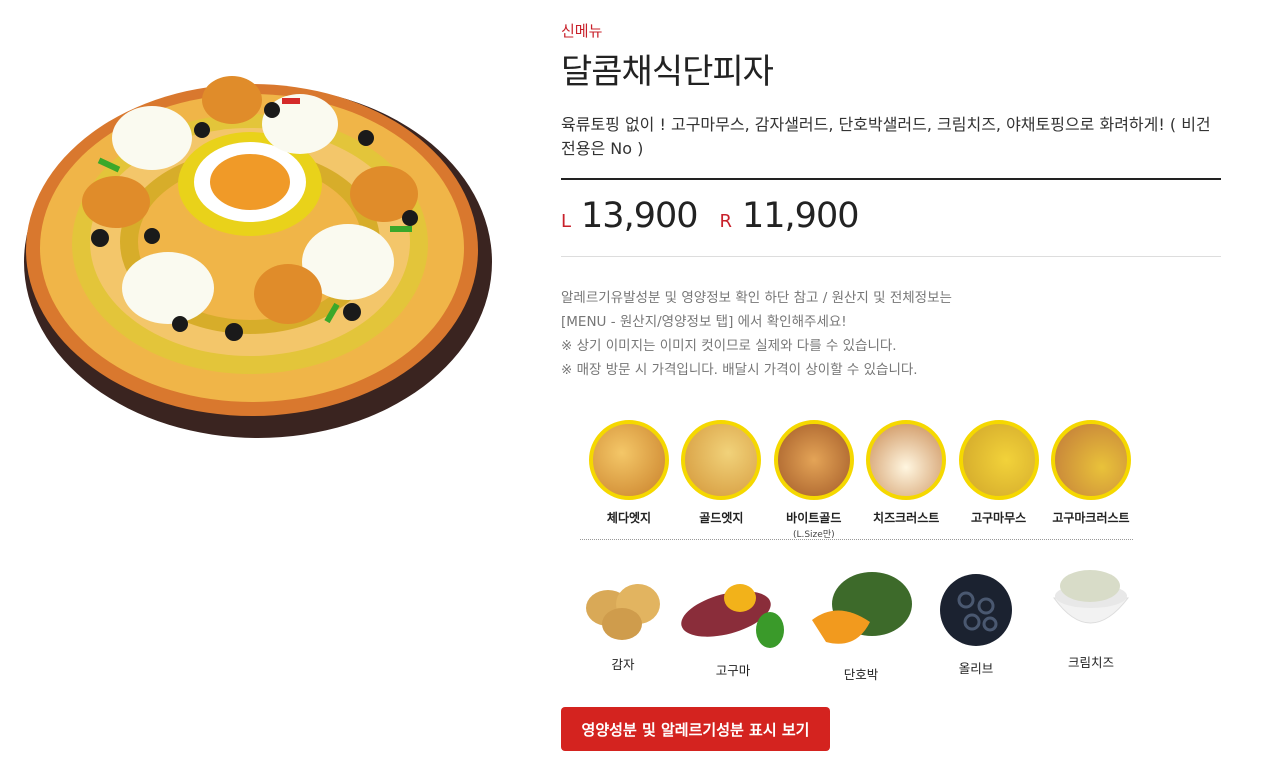  What do you see at coordinates (976, 610) in the screenshot?
I see `olive-image` at bounding box center [976, 610].